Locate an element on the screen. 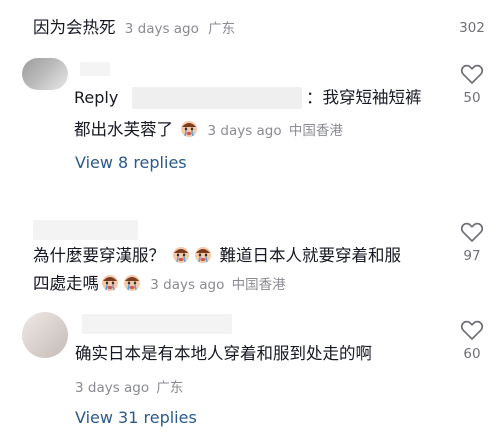 The height and width of the screenshot is (440, 502). comment-body-part2: 難道日本人就要穿着和服 is located at coordinates (310, 255).